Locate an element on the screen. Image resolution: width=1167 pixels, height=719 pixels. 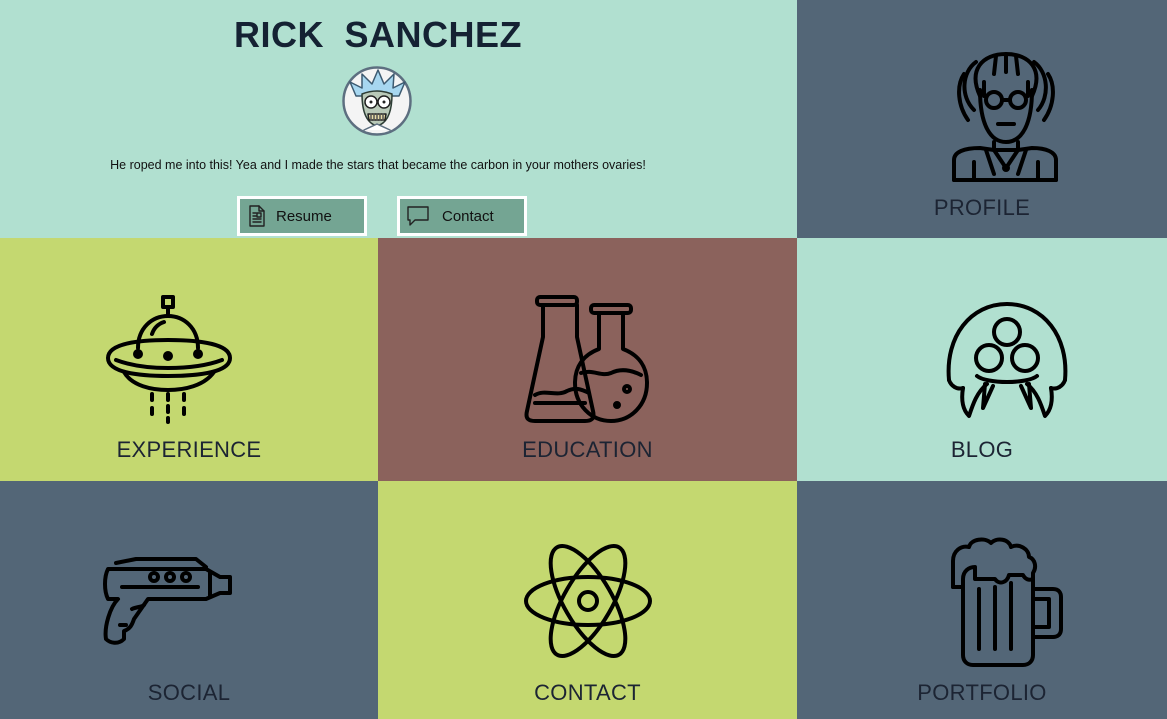
tile-label-social: SOCIAL is located at coordinates (189, 692).